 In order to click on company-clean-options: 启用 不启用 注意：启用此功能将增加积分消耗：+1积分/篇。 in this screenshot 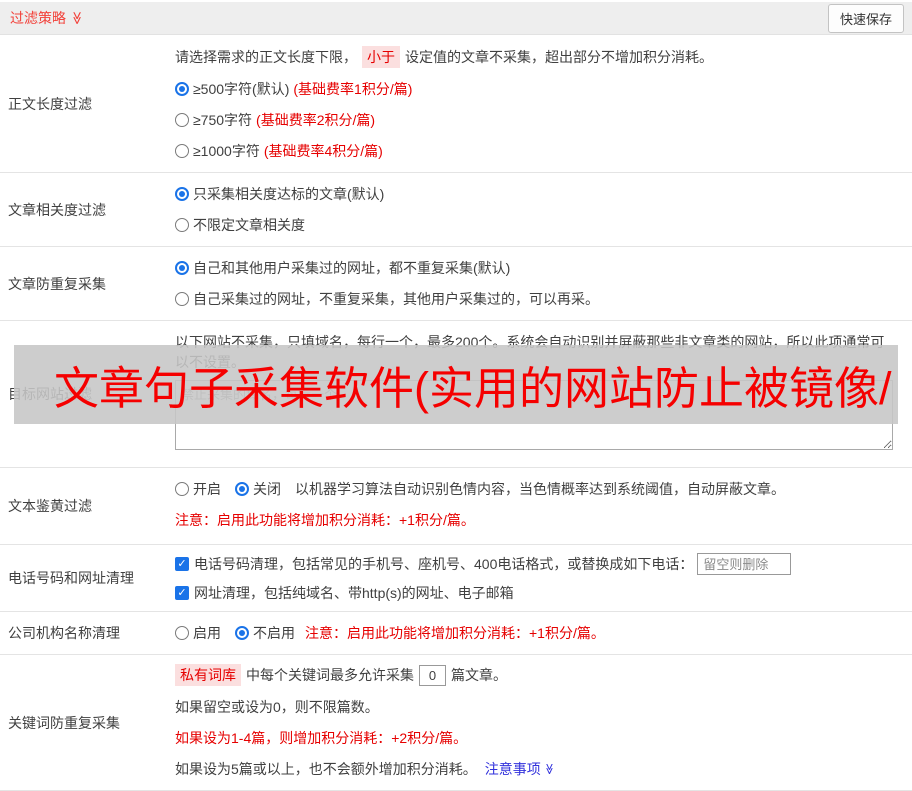, I will do `click(539, 633)`.